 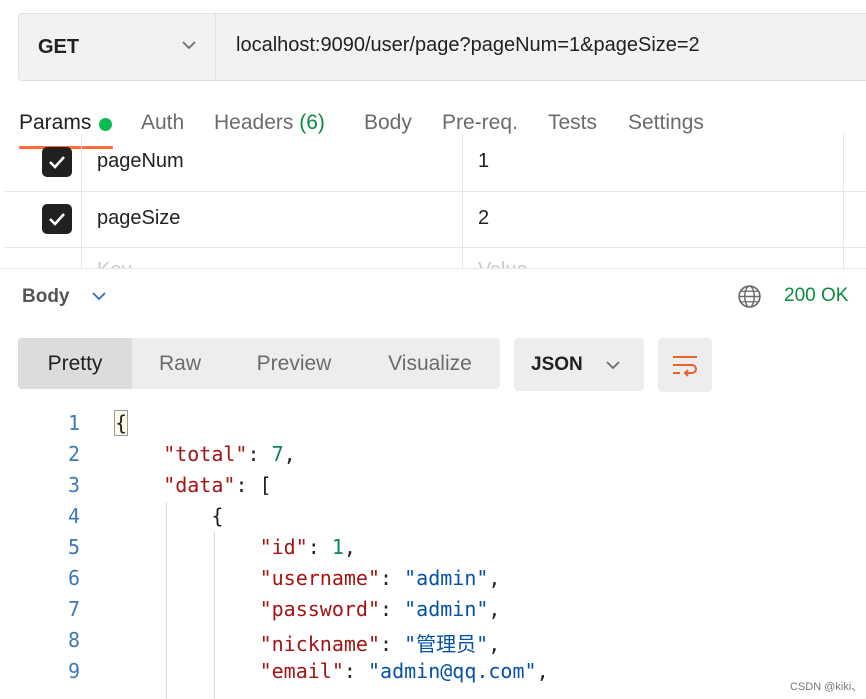 What do you see at coordinates (294, 363) in the screenshot?
I see `view-tab-preview: Preview` at bounding box center [294, 363].